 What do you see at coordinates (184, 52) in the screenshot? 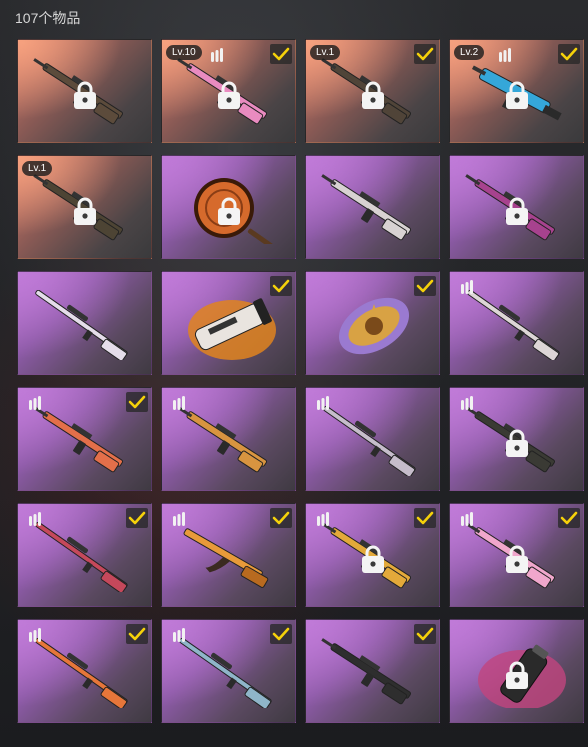
I see `level-badge: Lv.10` at bounding box center [184, 52].